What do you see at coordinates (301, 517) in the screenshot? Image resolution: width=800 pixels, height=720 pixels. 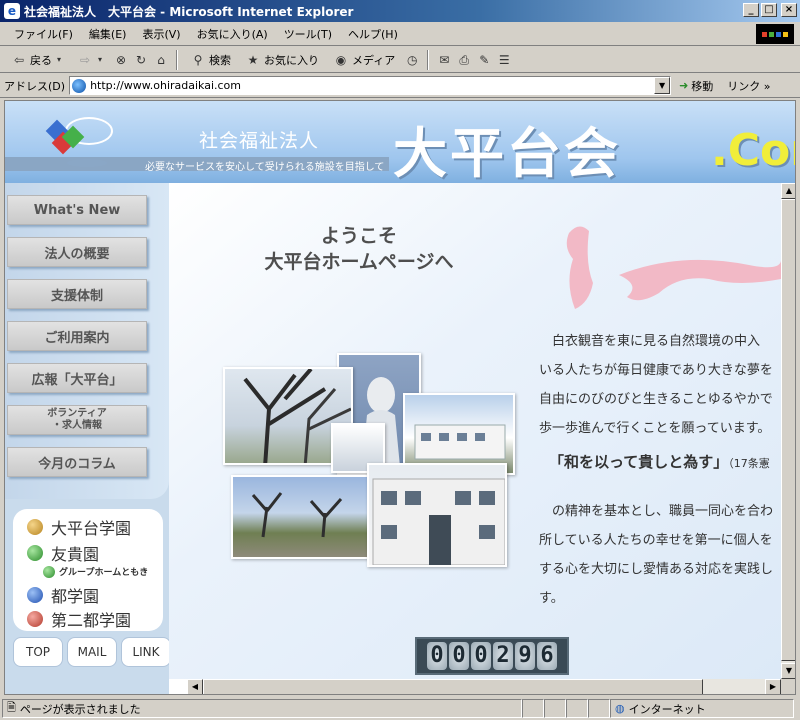 I see `garden-photo` at bounding box center [301, 517].